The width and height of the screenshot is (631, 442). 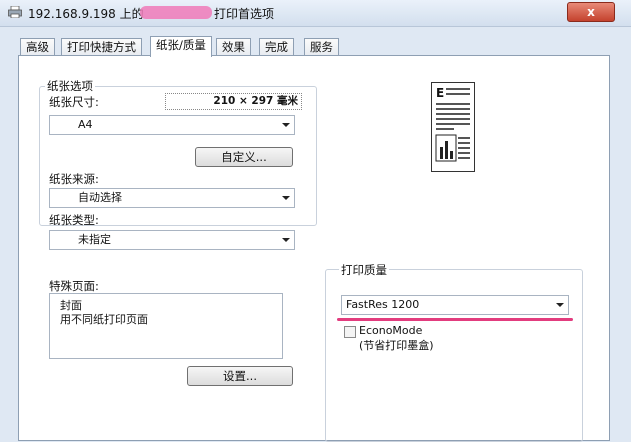 I want to click on special-pages-list: 封面 用不同纸打印页面, so click(x=166, y=326).